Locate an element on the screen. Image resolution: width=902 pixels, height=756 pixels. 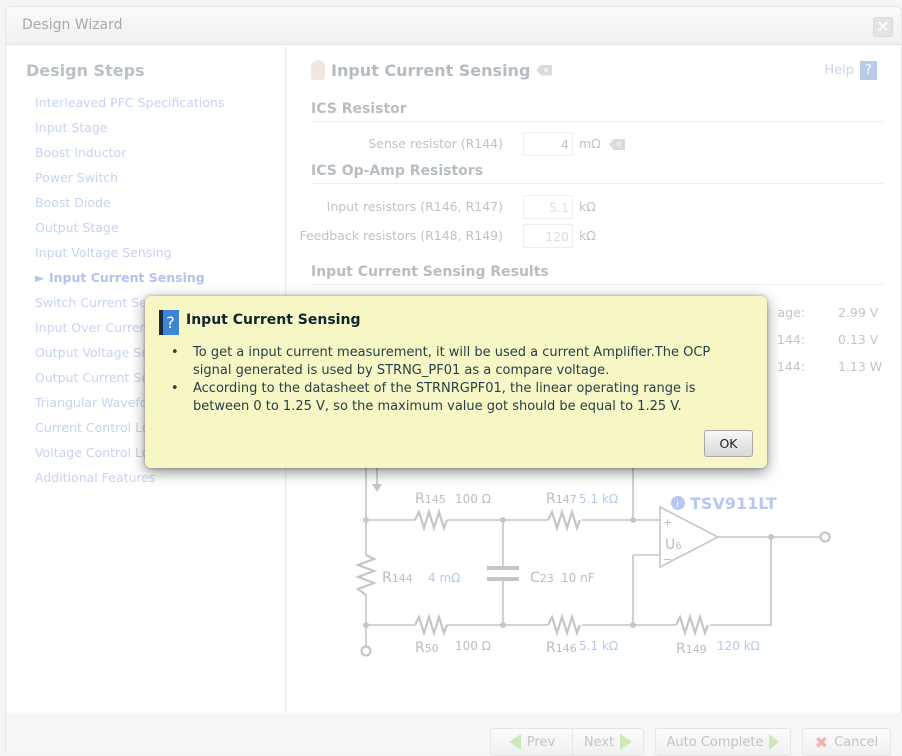
section-results: Input Current Sensing Results is located at coordinates (597, 274).